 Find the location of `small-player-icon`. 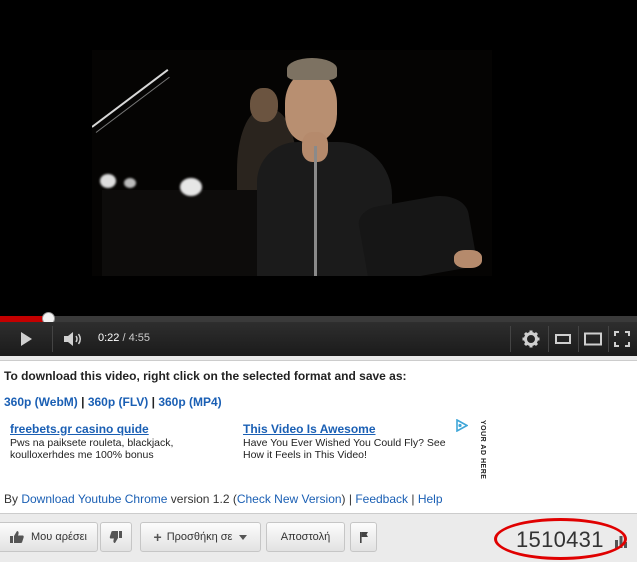

small-player-icon is located at coordinates (563, 339).